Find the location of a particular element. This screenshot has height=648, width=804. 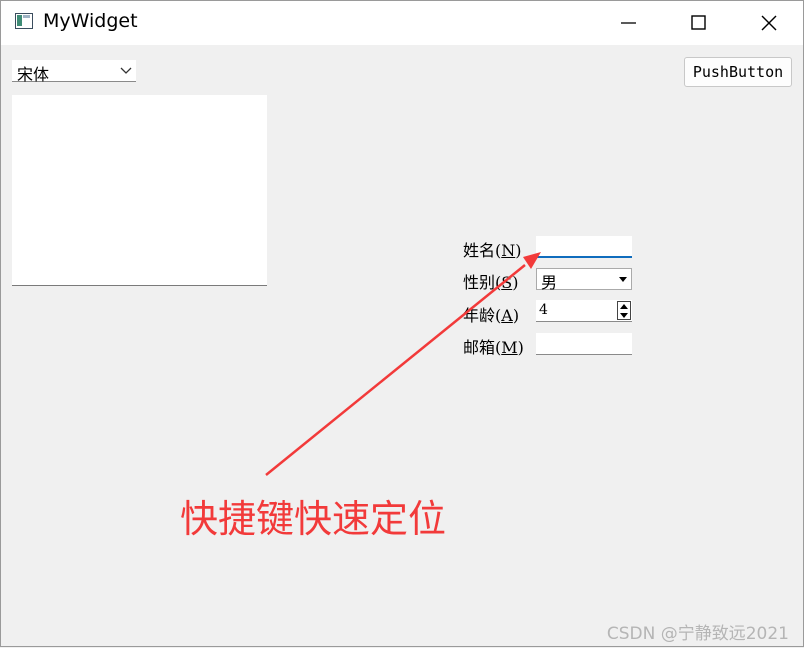

watermark: CSDN @宁静致远2021 is located at coordinates (697, 634).